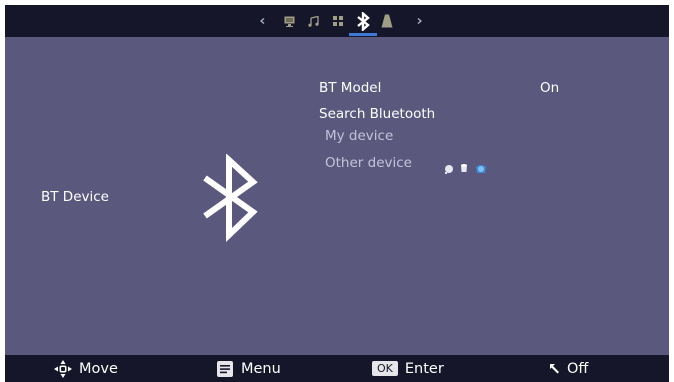 The height and width of the screenshot is (382, 674). I want to click on move-label: Move, so click(98, 368).